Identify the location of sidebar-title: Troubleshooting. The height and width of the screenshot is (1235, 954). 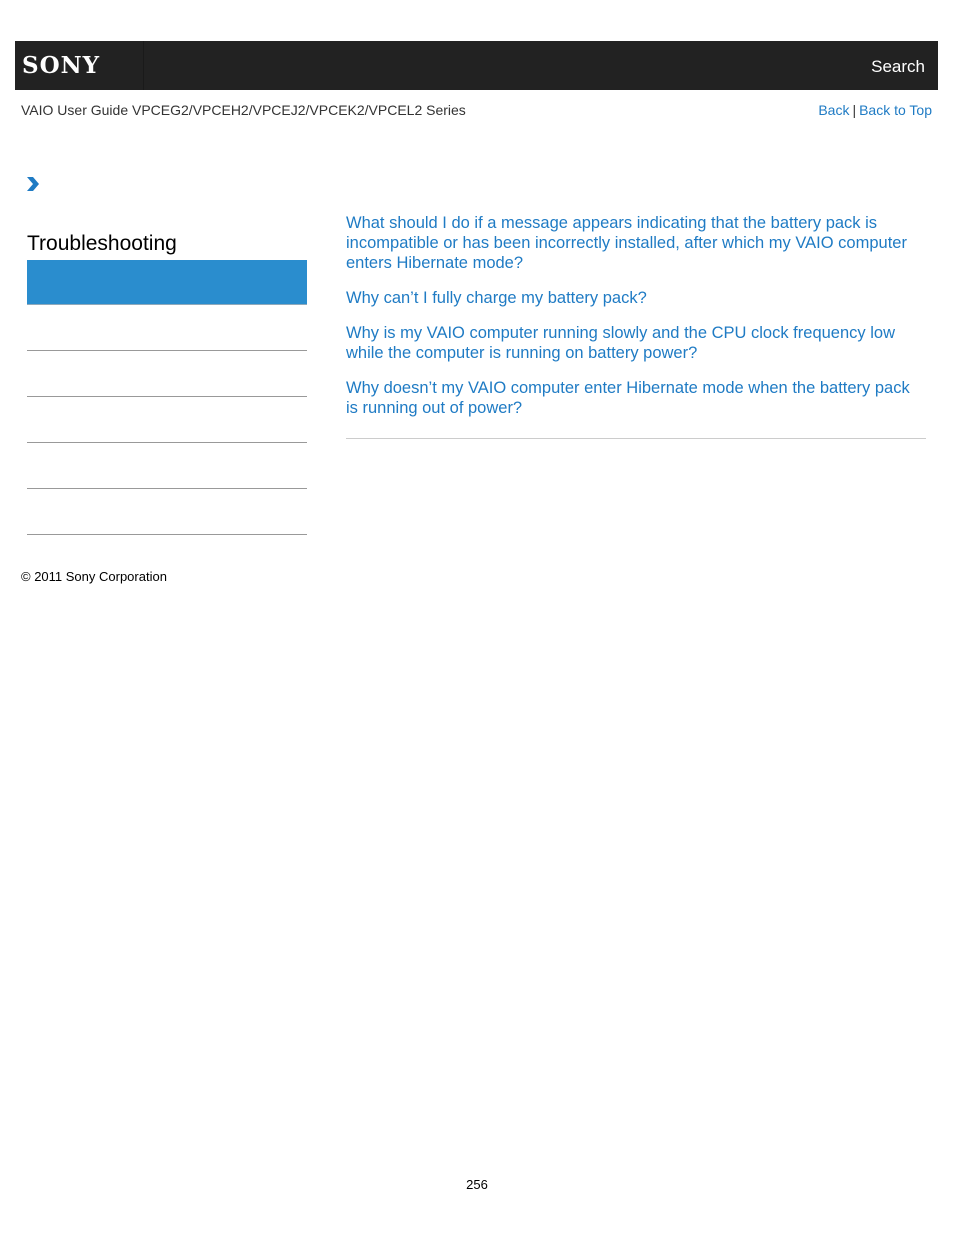
(102, 243).